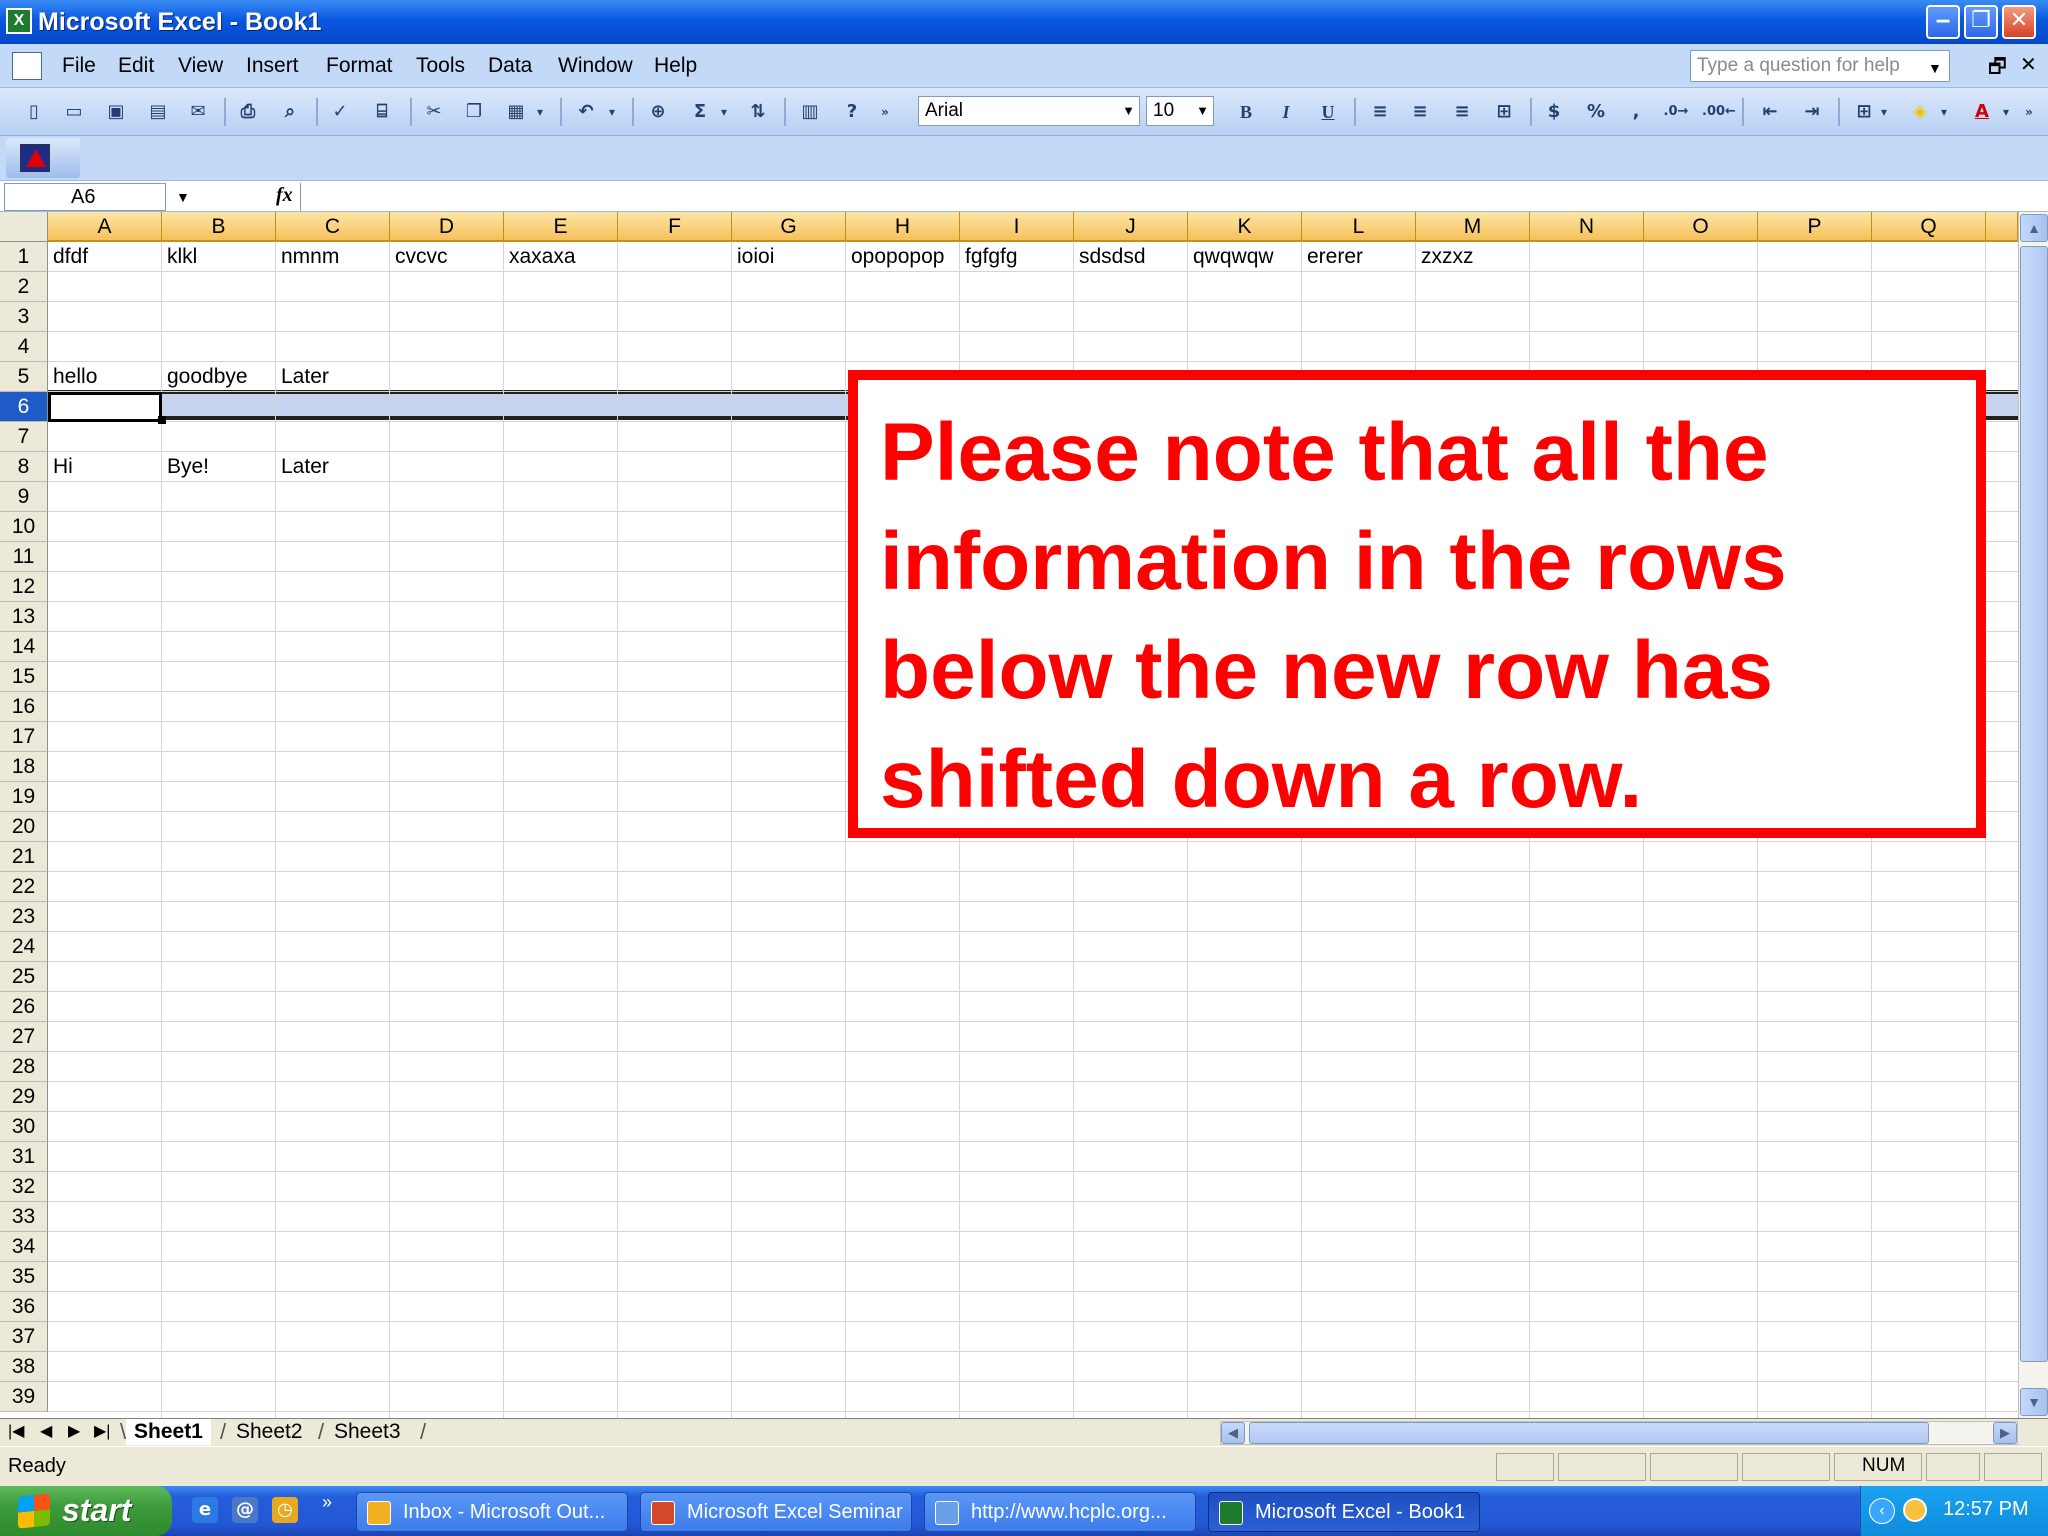  Describe the element at coordinates (1864, 112) in the screenshot. I see `borders-icon: ⊞` at that location.